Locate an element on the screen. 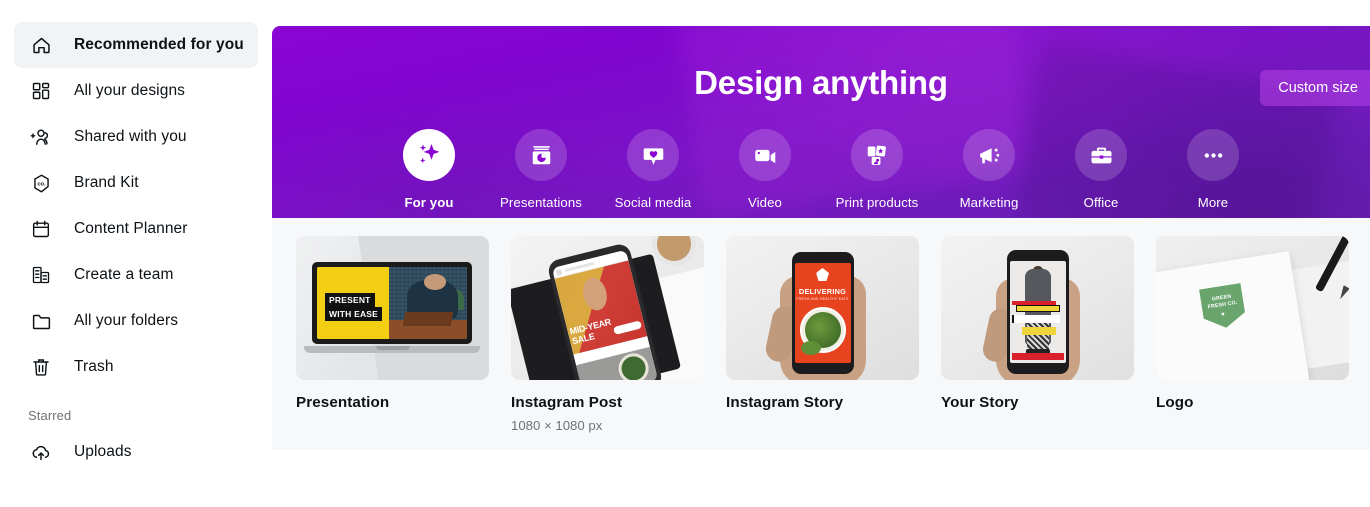  category-tab-more: More is located at coordinates (1213, 169).